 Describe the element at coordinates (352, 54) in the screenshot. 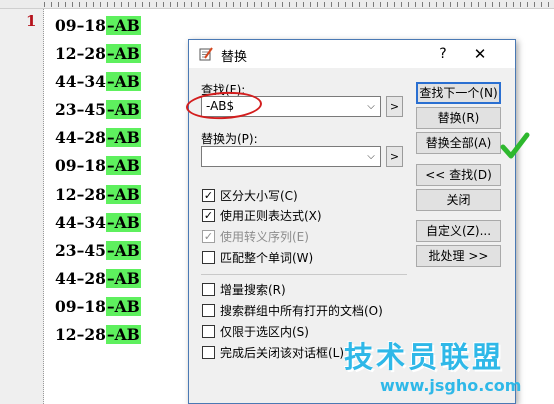

I see `dialog-titlebar: 替换 ? ✕` at that location.